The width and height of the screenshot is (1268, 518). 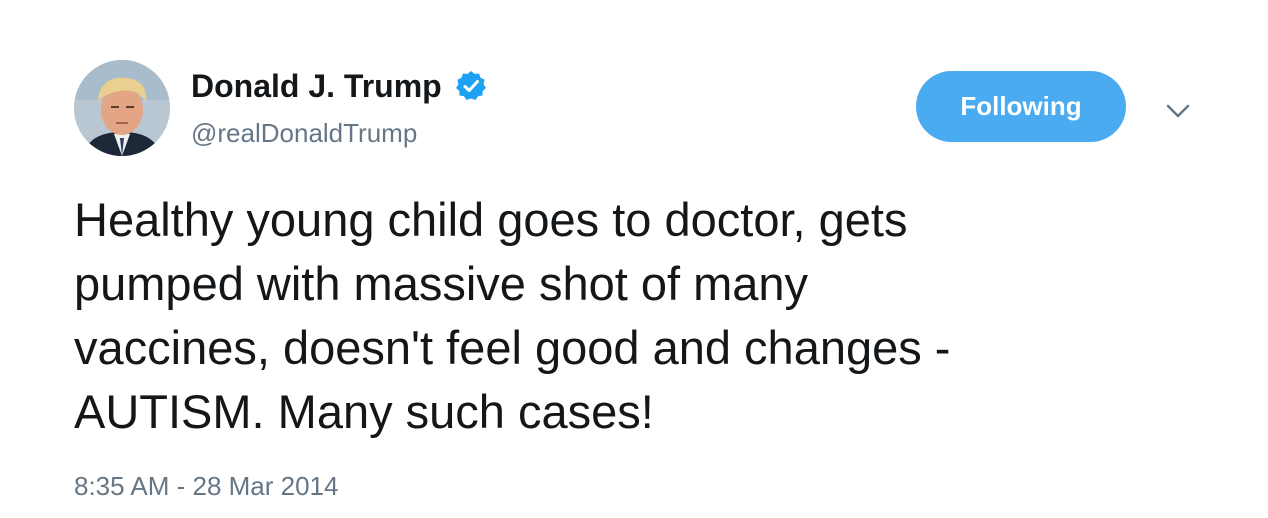 What do you see at coordinates (364, 411) in the screenshot?
I see `tweet-text-line: AUTISM. Many such cases!` at bounding box center [364, 411].